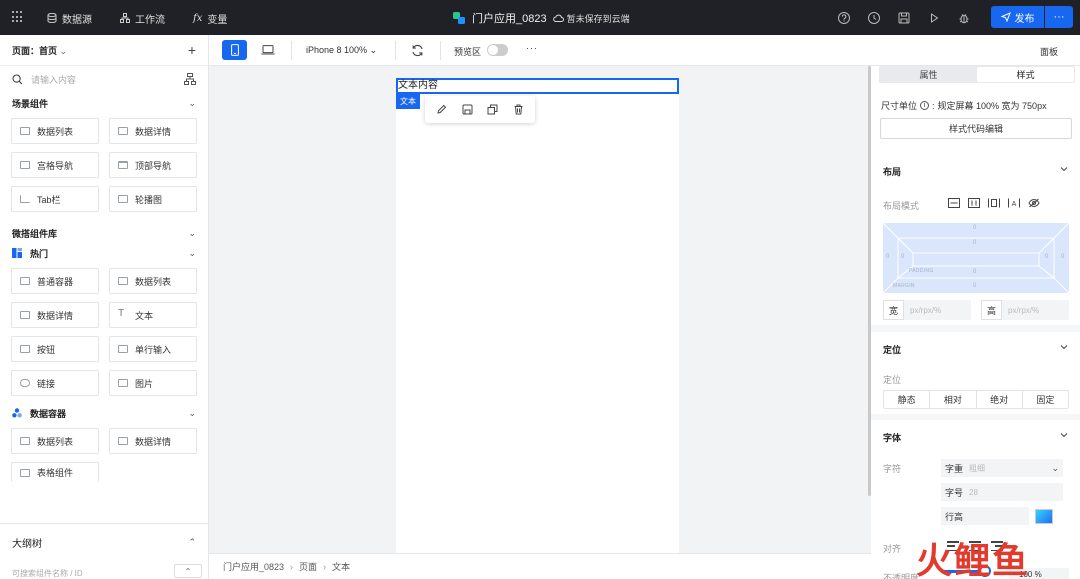  I want to click on cloud-icon, so click(558, 18).